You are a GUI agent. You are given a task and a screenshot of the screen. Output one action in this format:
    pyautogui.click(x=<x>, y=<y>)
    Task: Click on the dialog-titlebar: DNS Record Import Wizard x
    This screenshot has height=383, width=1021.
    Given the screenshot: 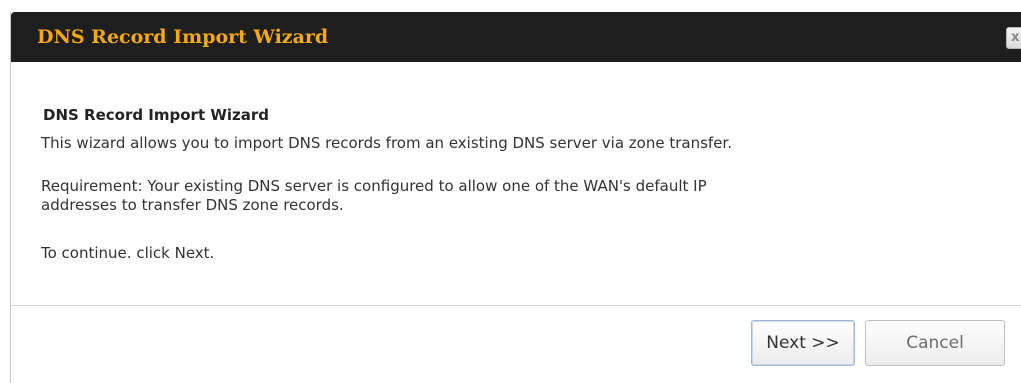 What is the action you would take?
    pyautogui.click(x=516, y=37)
    